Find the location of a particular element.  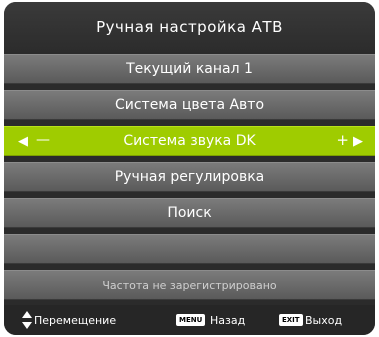

menu-item-sound-system: ◀ — Система звука DK + ▶ is located at coordinates (189, 141).